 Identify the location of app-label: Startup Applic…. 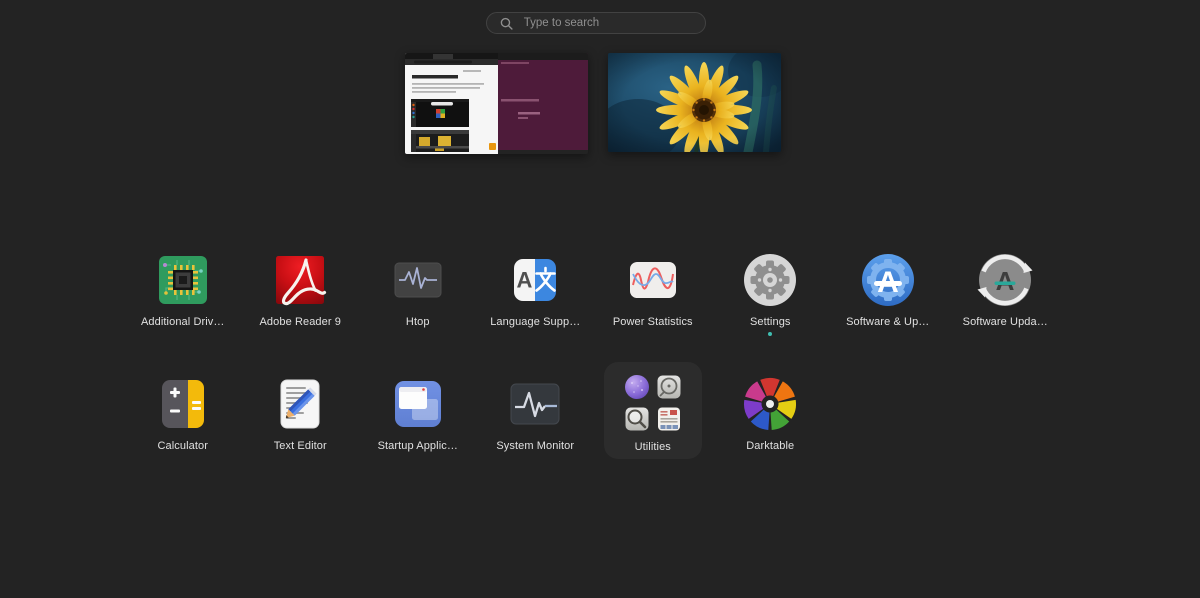
(417, 446).